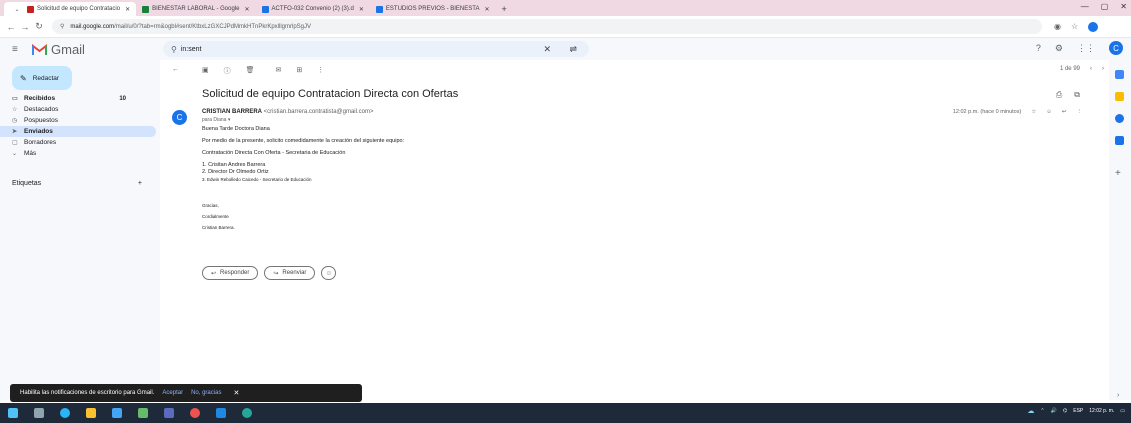 The width and height of the screenshot is (1131, 423). Describe the element at coordinates (62, 26) in the screenshot. I see `site-info-icon: ⚲` at that location.